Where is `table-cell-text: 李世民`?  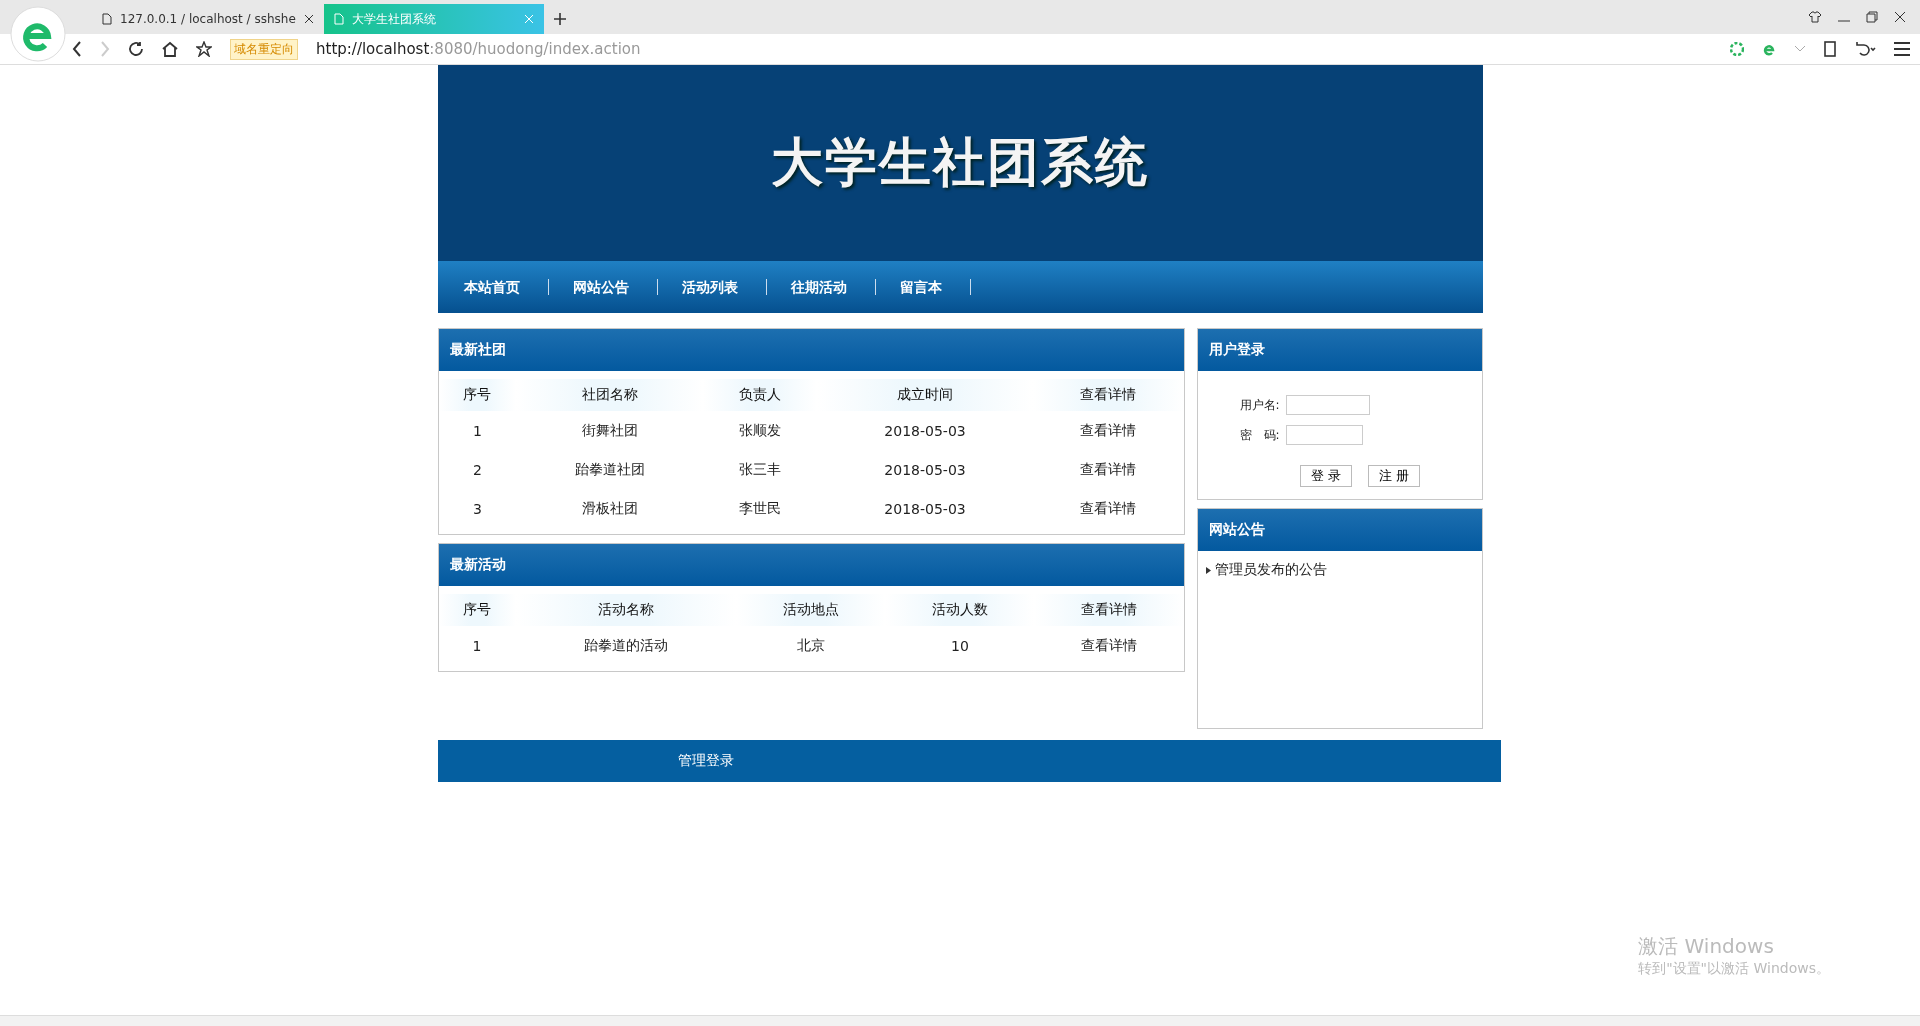 table-cell-text: 李世民 is located at coordinates (759, 508).